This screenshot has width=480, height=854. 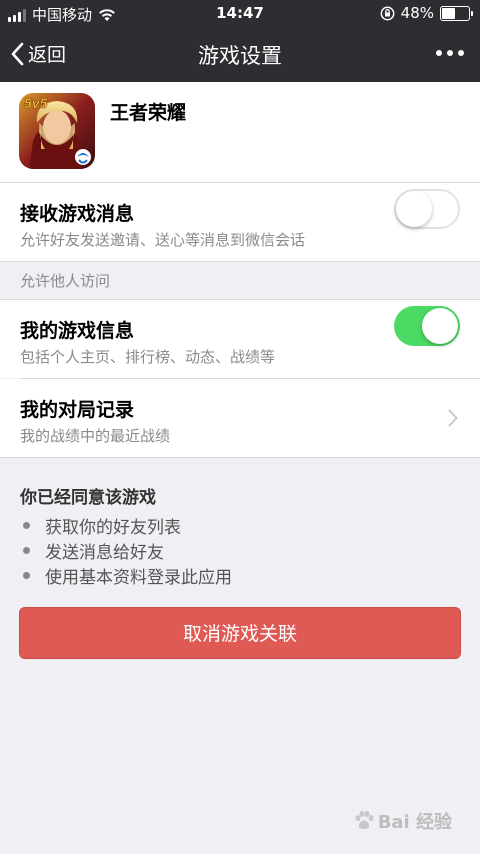 What do you see at coordinates (95, 436) in the screenshot?
I see `match-records-subtitle: 我的战绩中的最近战绩` at bounding box center [95, 436].